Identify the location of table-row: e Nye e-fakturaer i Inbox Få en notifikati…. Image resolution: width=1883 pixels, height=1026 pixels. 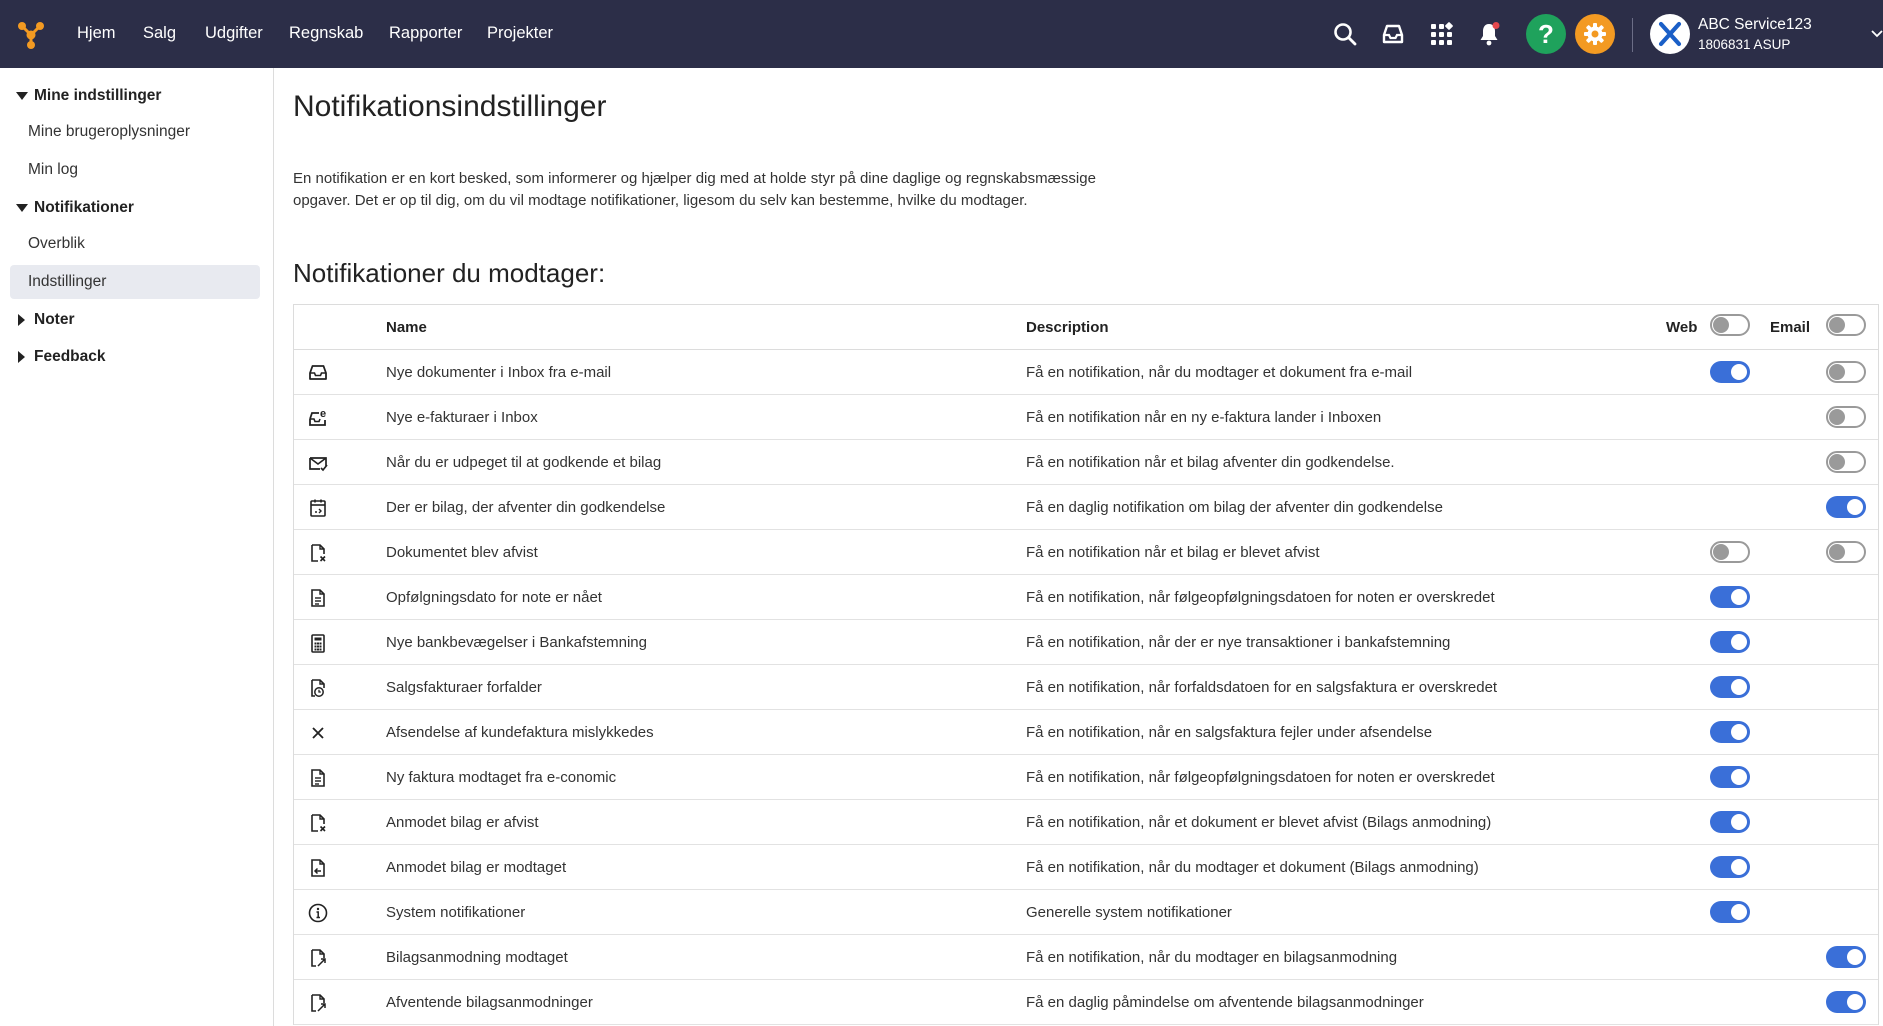
(1086, 417).